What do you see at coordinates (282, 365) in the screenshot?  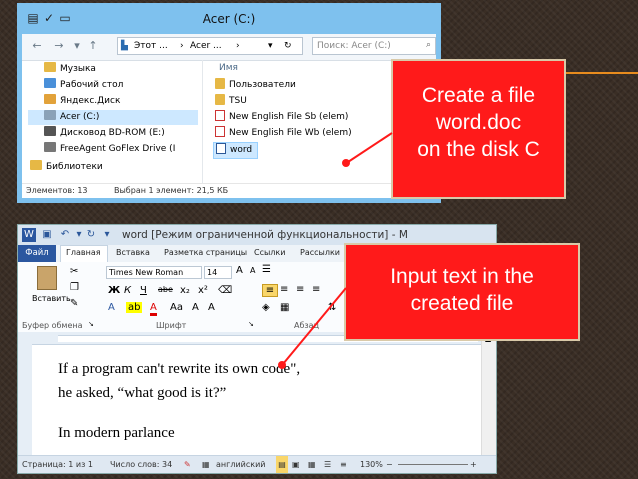 I see `pointer-dot-input` at bounding box center [282, 365].